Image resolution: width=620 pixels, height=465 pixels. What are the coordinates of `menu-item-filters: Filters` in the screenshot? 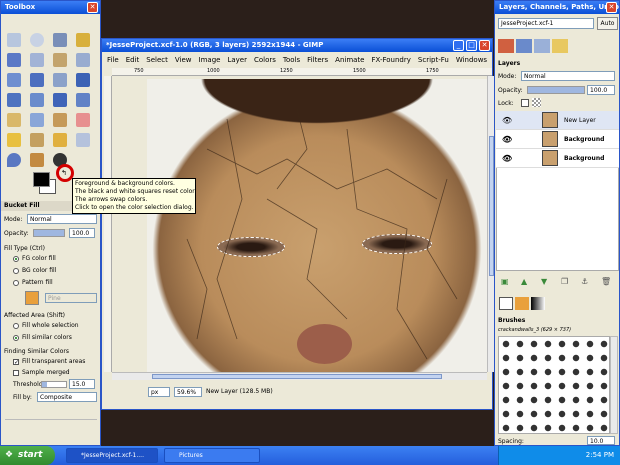 It's located at (317, 60).